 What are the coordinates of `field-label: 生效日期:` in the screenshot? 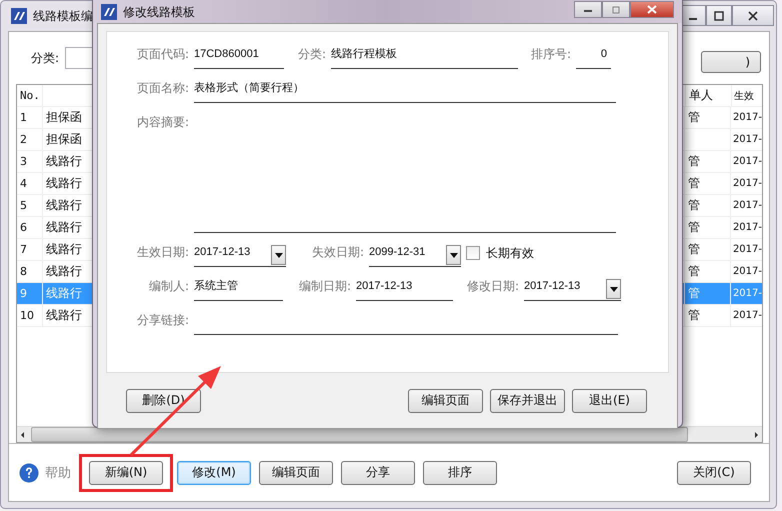 It's located at (162, 252).